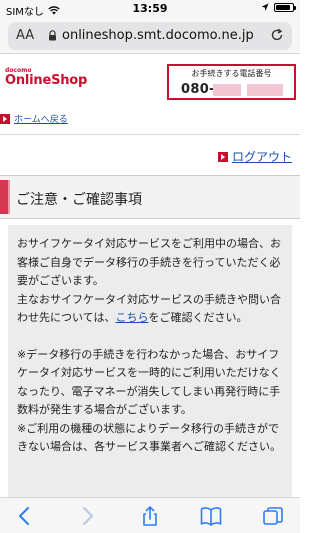 The height and width of the screenshot is (533, 320). I want to click on notice-title: ご注意・ご確認事項, so click(79, 200).